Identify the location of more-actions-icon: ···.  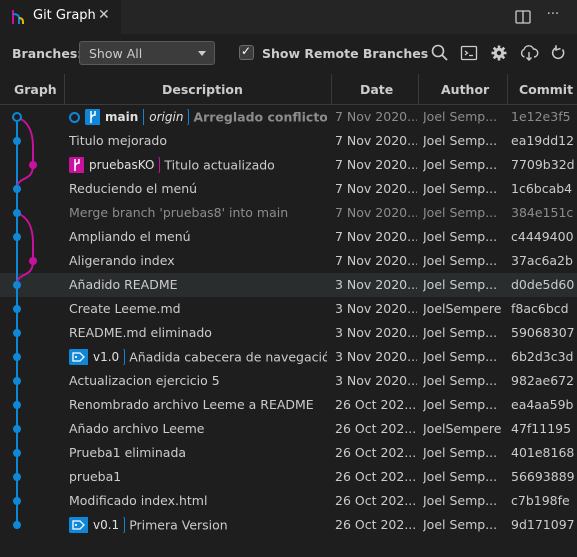
(553, 15).